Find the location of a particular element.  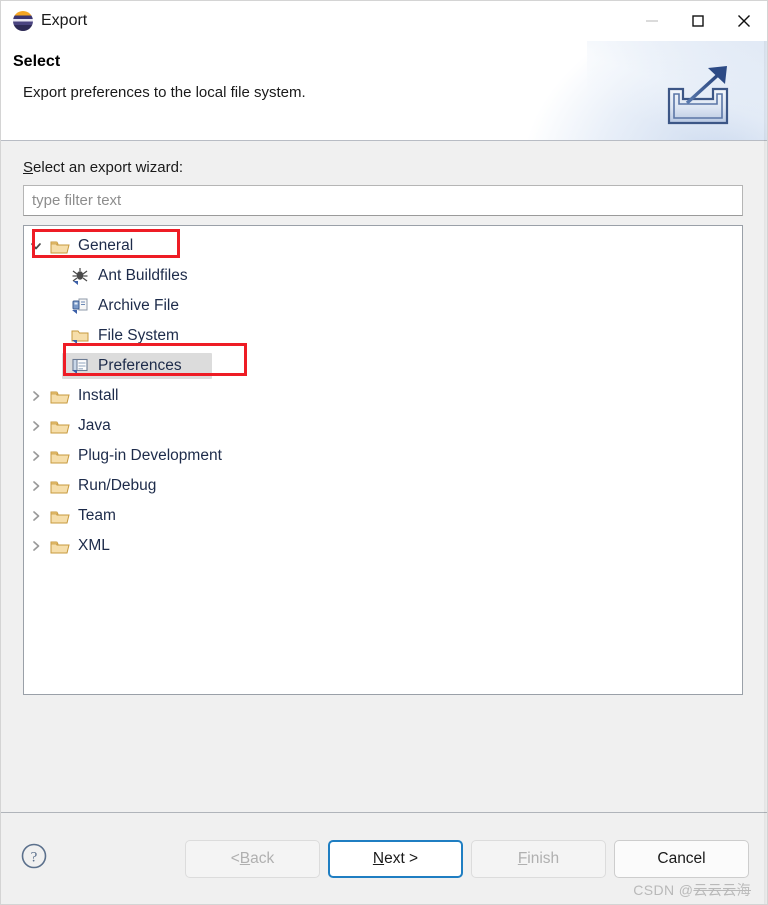

search-input is located at coordinates (383, 200).